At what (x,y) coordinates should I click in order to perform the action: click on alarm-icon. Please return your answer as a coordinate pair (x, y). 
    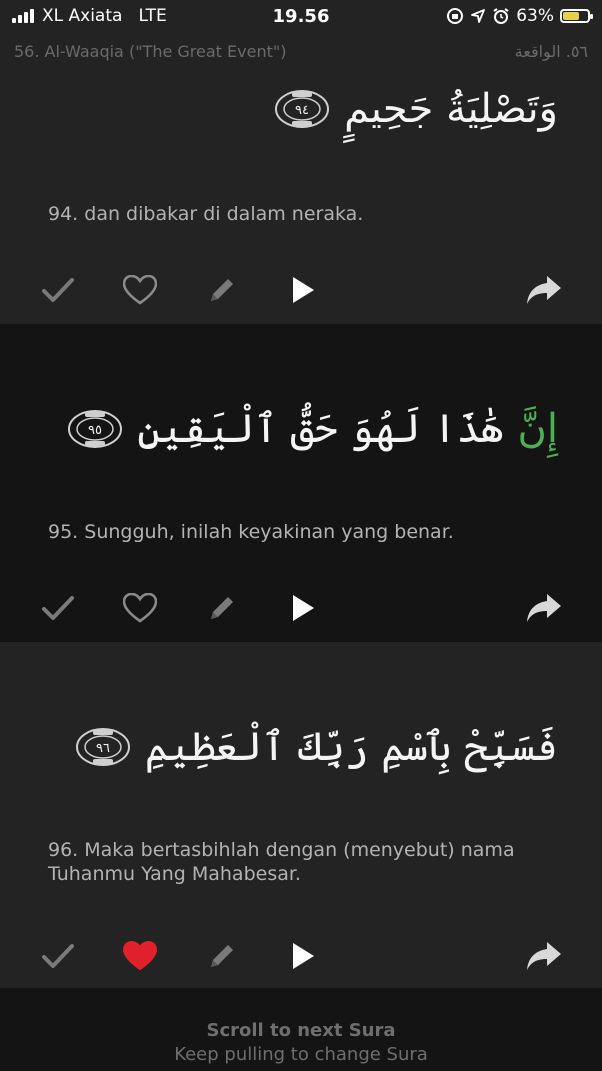
    Looking at the image, I should click on (501, 16).